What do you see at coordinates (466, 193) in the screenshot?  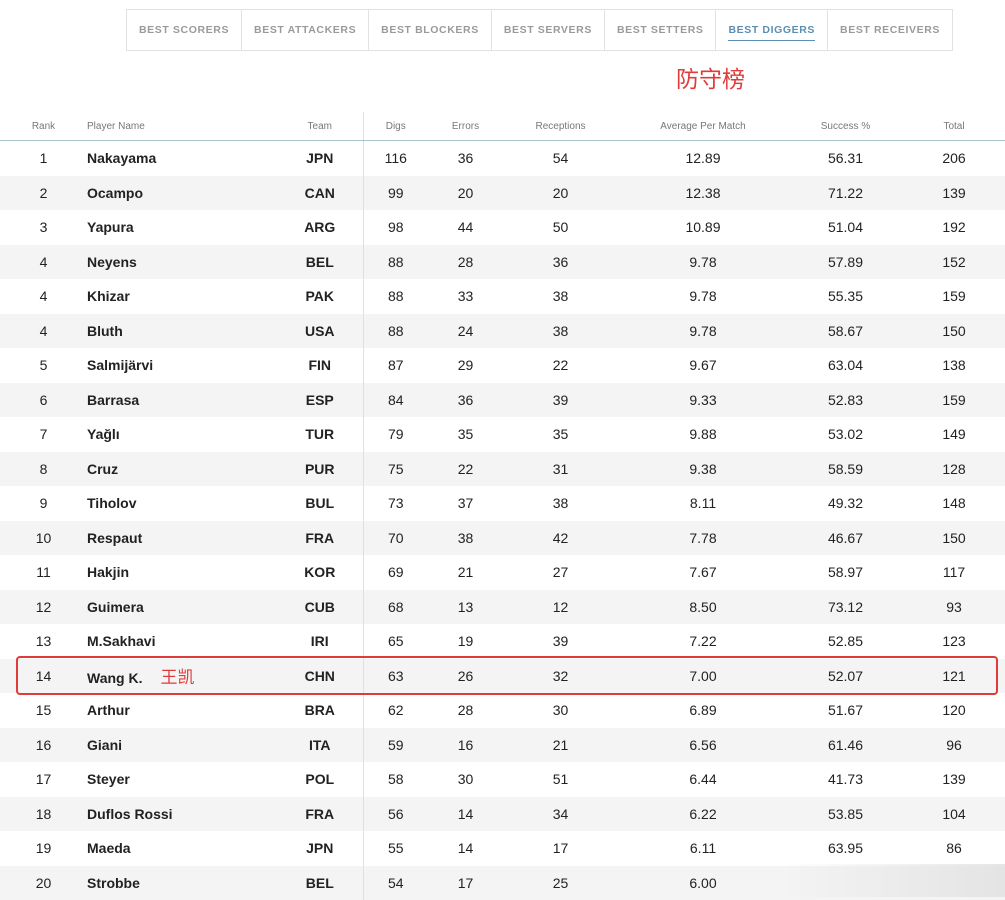 I see `errors-cell-text: 20` at bounding box center [466, 193].